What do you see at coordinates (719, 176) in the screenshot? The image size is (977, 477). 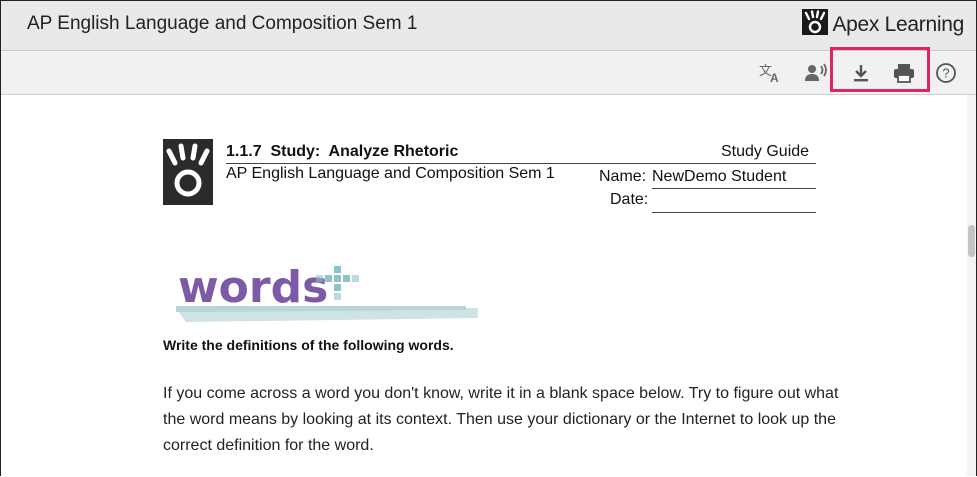 I see `name-value: NewDemo Student` at bounding box center [719, 176].